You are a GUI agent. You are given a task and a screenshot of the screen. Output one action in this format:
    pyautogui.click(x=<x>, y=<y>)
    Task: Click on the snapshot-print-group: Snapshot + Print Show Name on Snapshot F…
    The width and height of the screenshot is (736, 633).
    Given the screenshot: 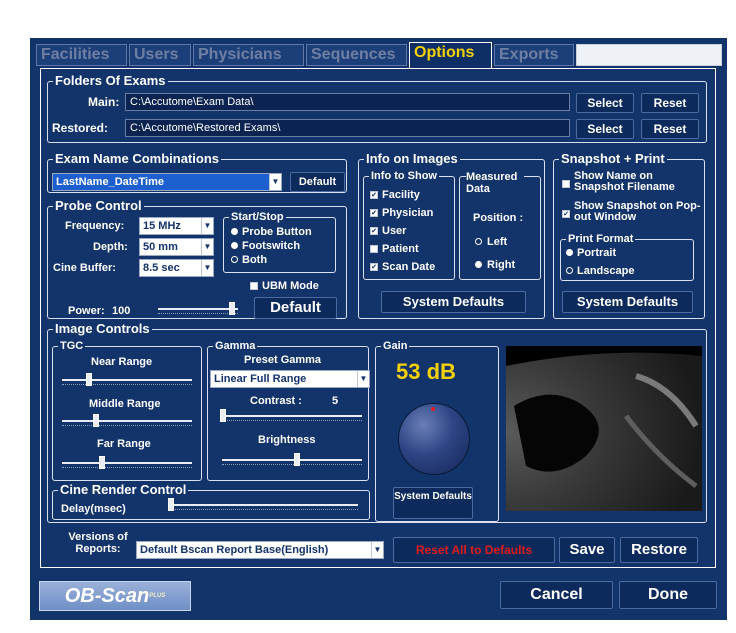 What is the action you would take?
    pyautogui.click(x=629, y=235)
    